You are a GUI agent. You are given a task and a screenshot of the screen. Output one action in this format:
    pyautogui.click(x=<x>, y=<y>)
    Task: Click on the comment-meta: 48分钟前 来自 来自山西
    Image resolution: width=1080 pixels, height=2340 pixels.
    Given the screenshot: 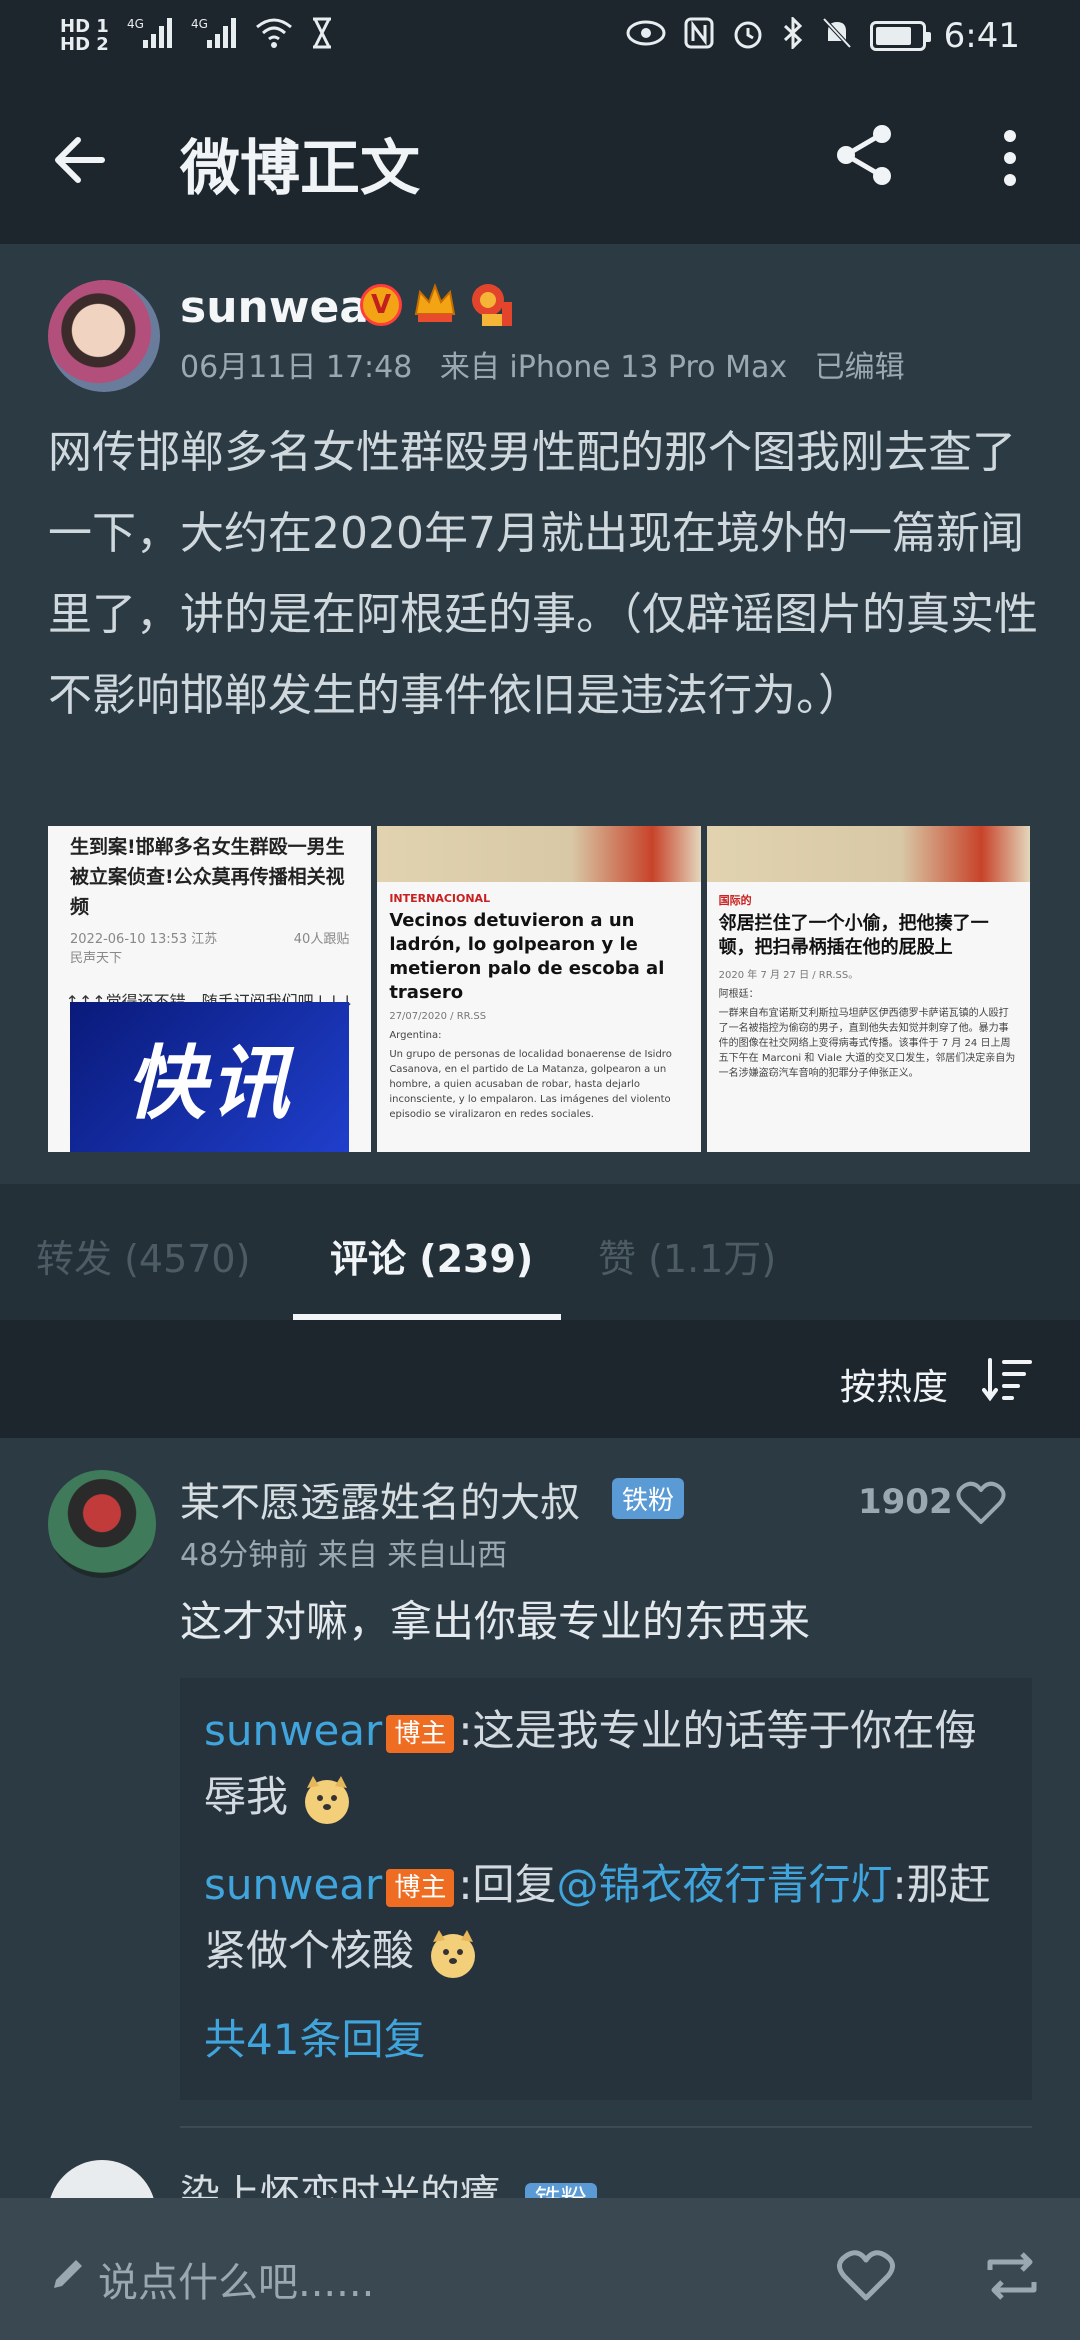 What is the action you would take?
    pyautogui.click(x=343, y=1552)
    